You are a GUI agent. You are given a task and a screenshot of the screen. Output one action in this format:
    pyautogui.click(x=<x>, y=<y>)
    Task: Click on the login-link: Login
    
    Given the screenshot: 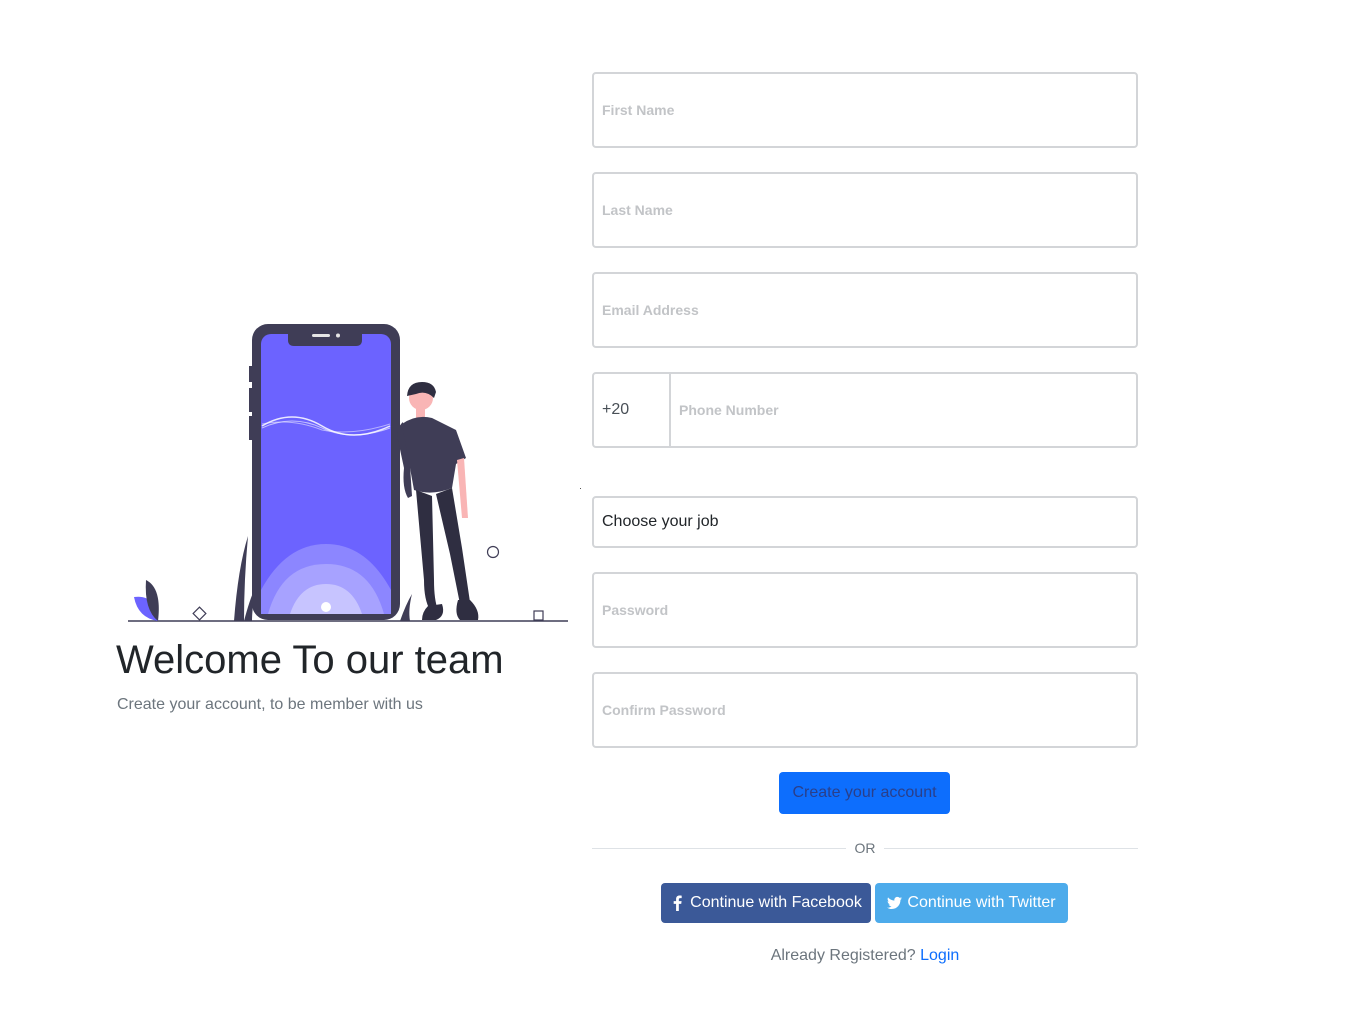 What is the action you would take?
    pyautogui.click(x=939, y=955)
    